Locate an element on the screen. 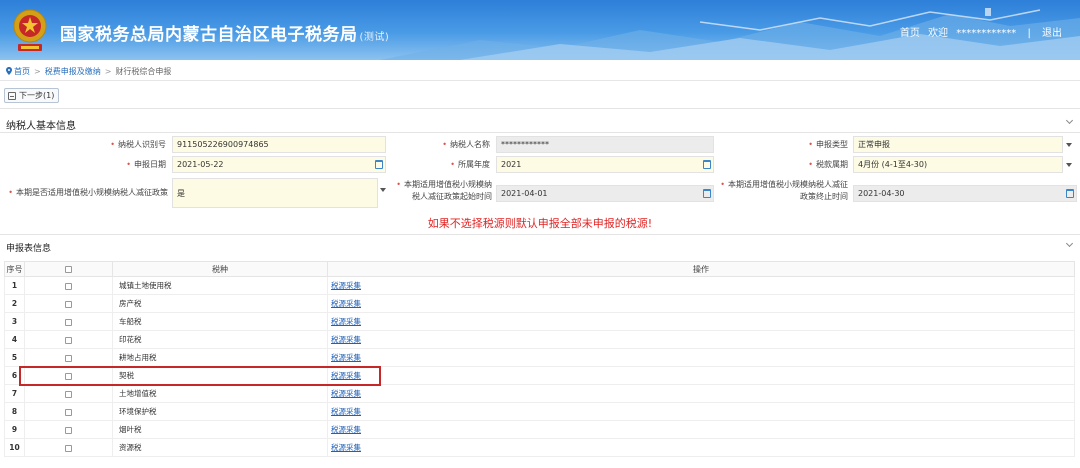 The width and height of the screenshot is (1080, 468). site-title-text: 国家税务总局内蒙古自治区电子税务局 is located at coordinates (209, 35).